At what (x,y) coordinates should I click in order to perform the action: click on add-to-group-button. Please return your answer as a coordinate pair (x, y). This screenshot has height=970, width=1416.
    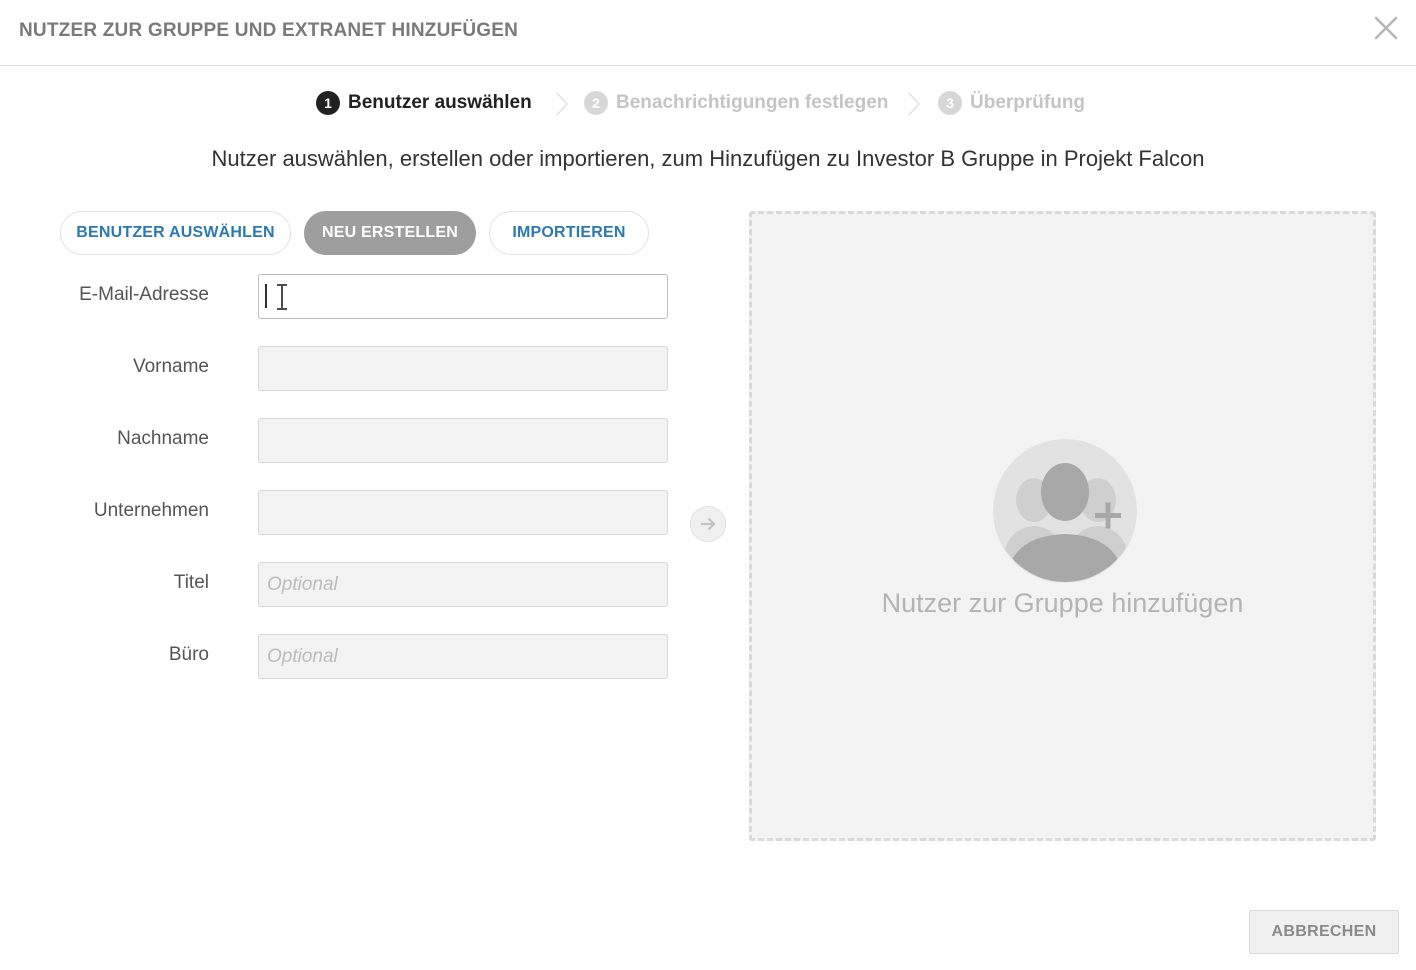
    Looking at the image, I should click on (708, 524).